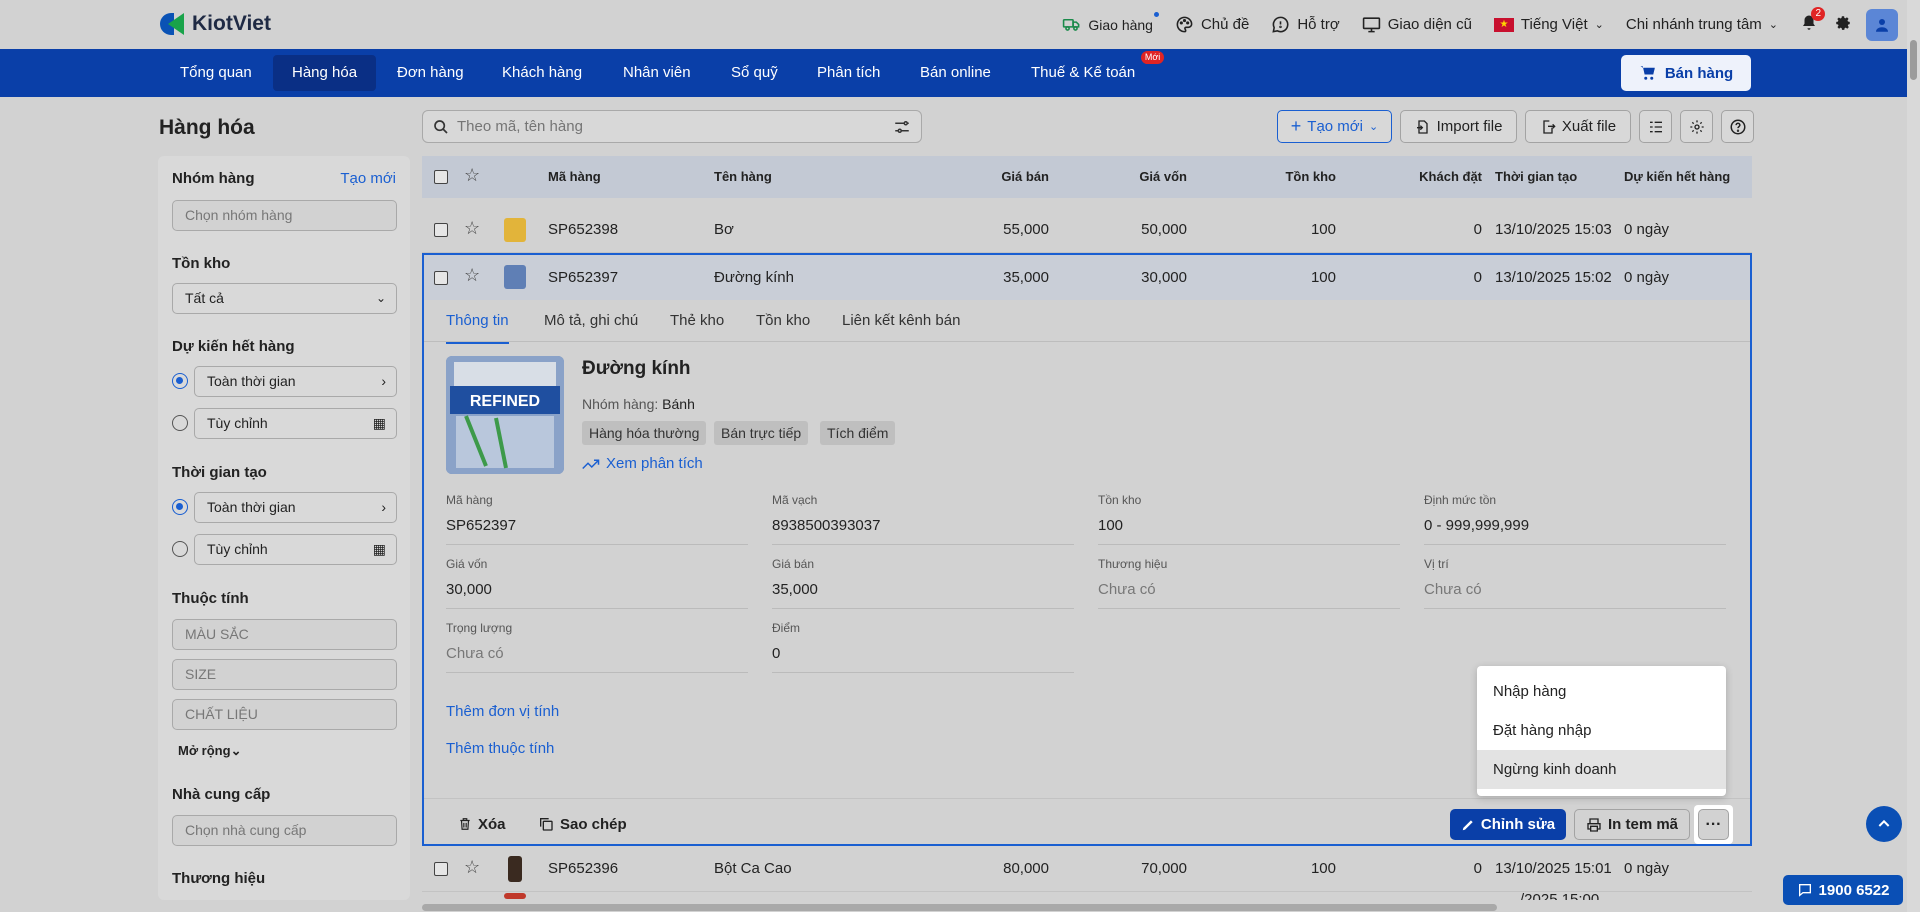 The width and height of the screenshot is (1920, 912). What do you see at coordinates (1305, 24) in the screenshot?
I see `support-link: Hỗ trợ` at bounding box center [1305, 24].